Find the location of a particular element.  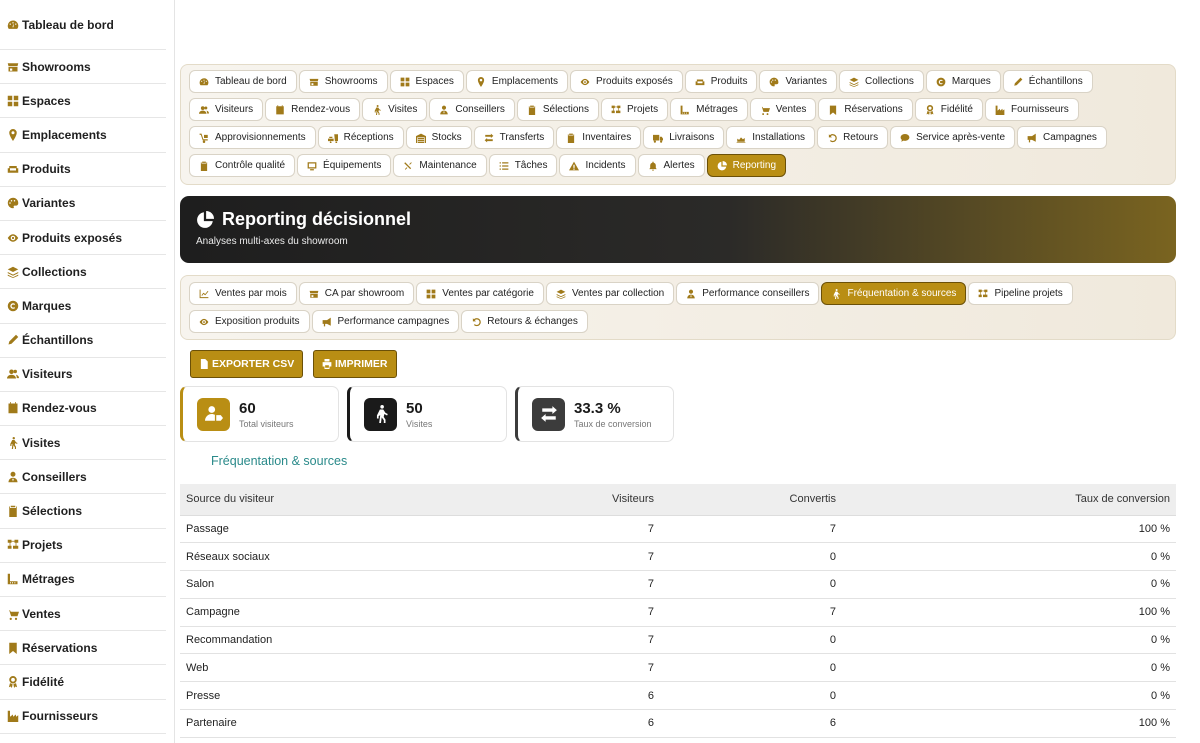

report-tab-retours-and-echanges: Retours & échanges is located at coordinates (524, 321).